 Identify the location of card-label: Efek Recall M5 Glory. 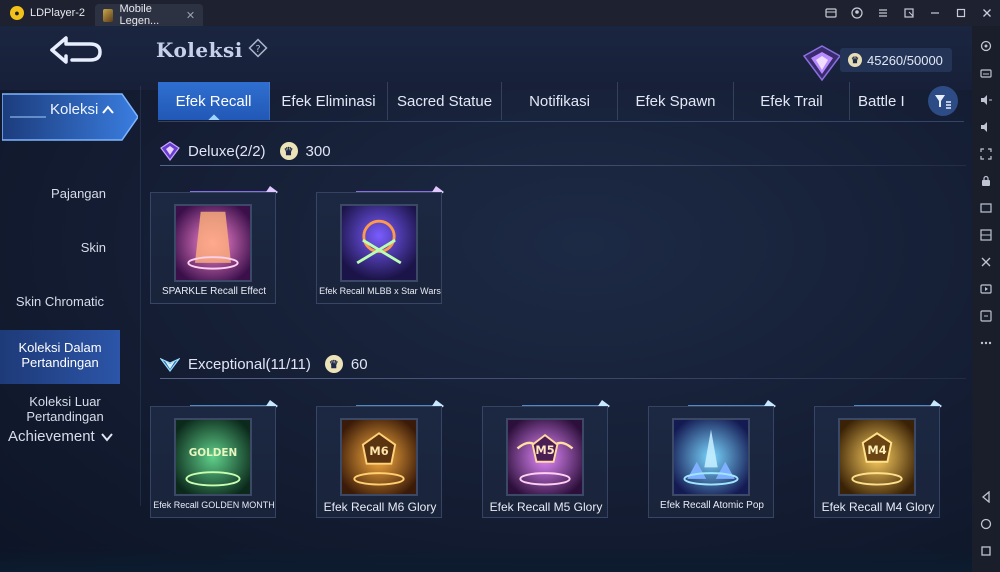
(546, 507).